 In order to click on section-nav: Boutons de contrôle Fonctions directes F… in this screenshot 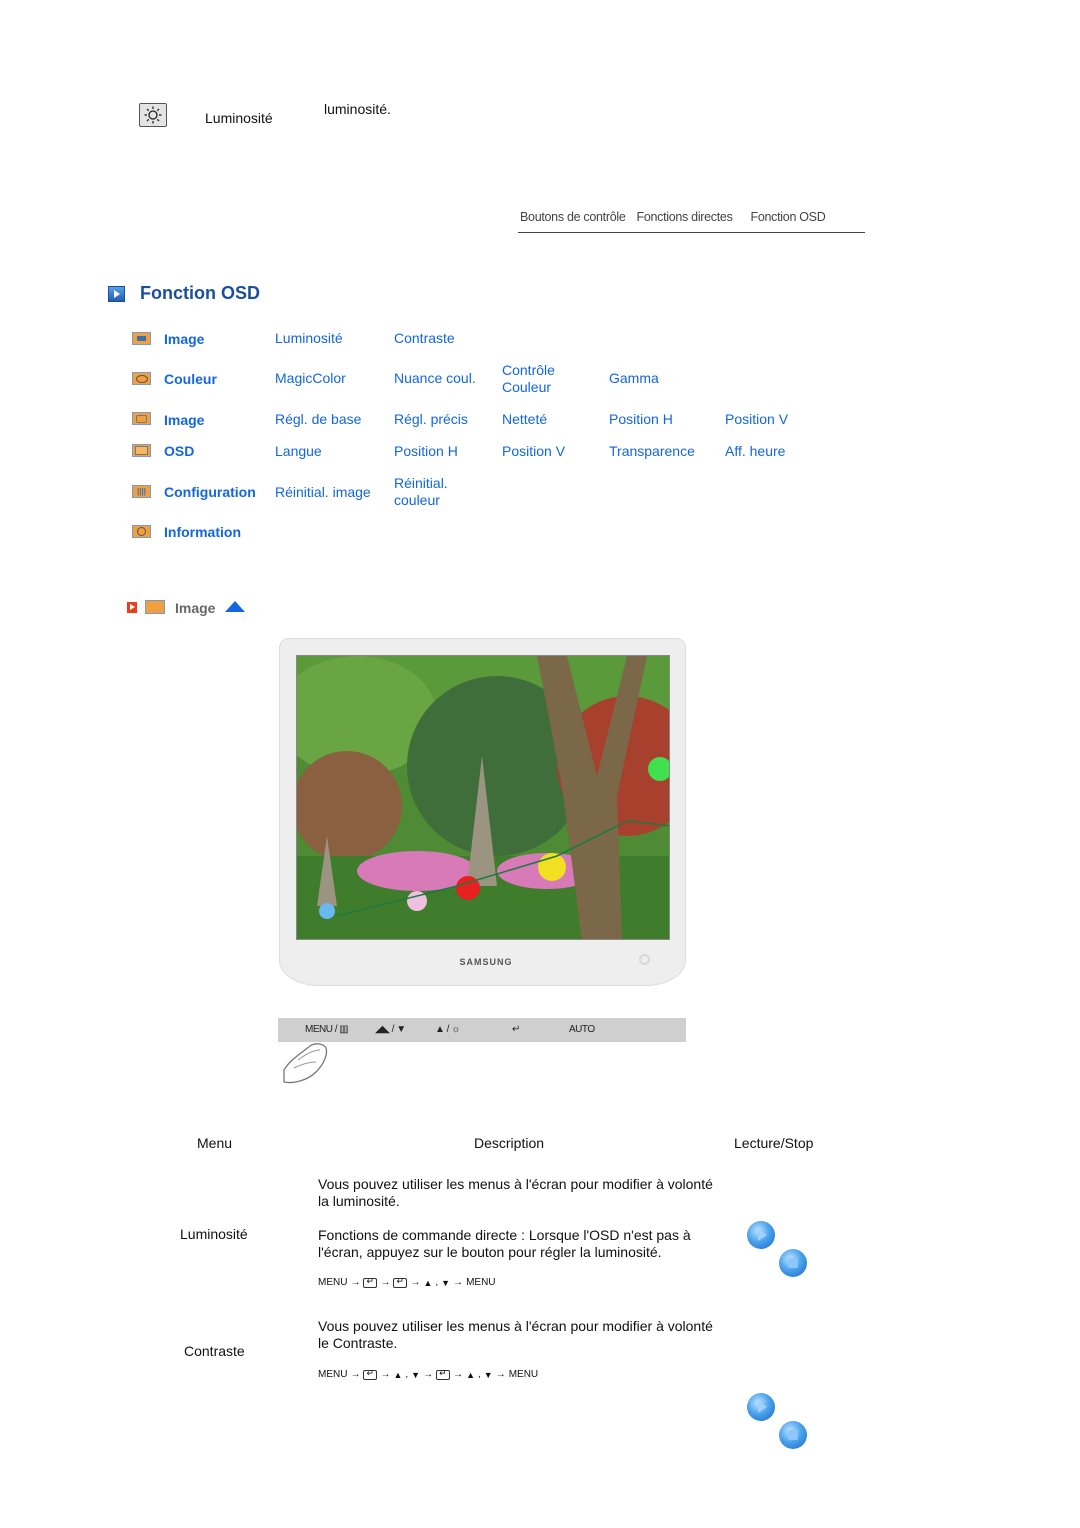, I will do `click(691, 221)`.